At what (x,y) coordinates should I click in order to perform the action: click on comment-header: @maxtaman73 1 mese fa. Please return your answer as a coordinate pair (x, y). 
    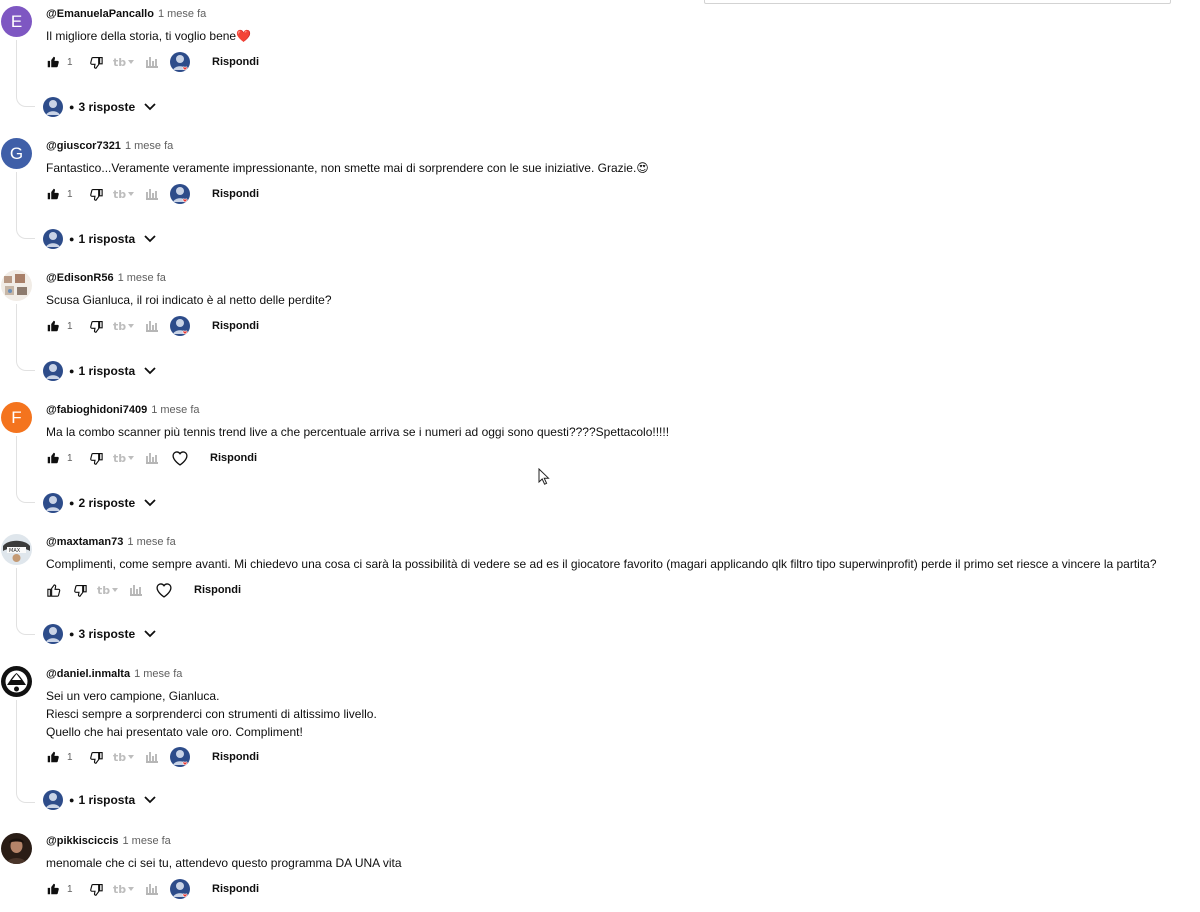
    Looking at the image, I should click on (111, 542).